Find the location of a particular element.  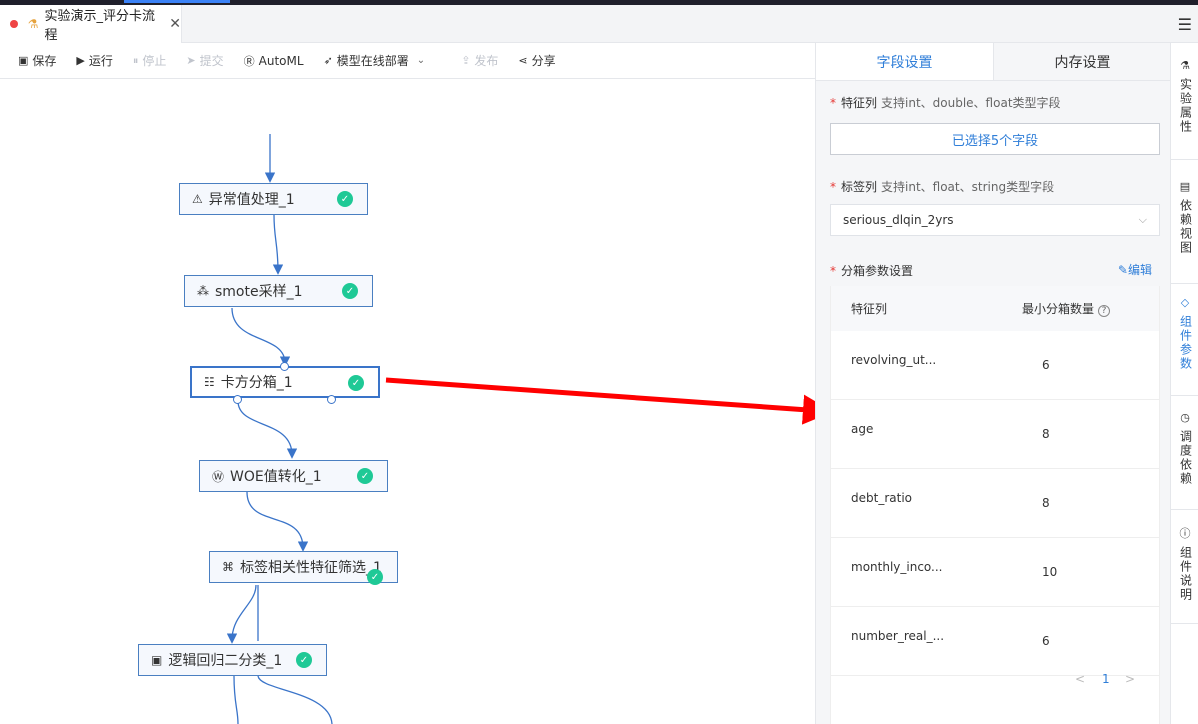

node-label: 异常值处理_1 is located at coordinates (251, 200).